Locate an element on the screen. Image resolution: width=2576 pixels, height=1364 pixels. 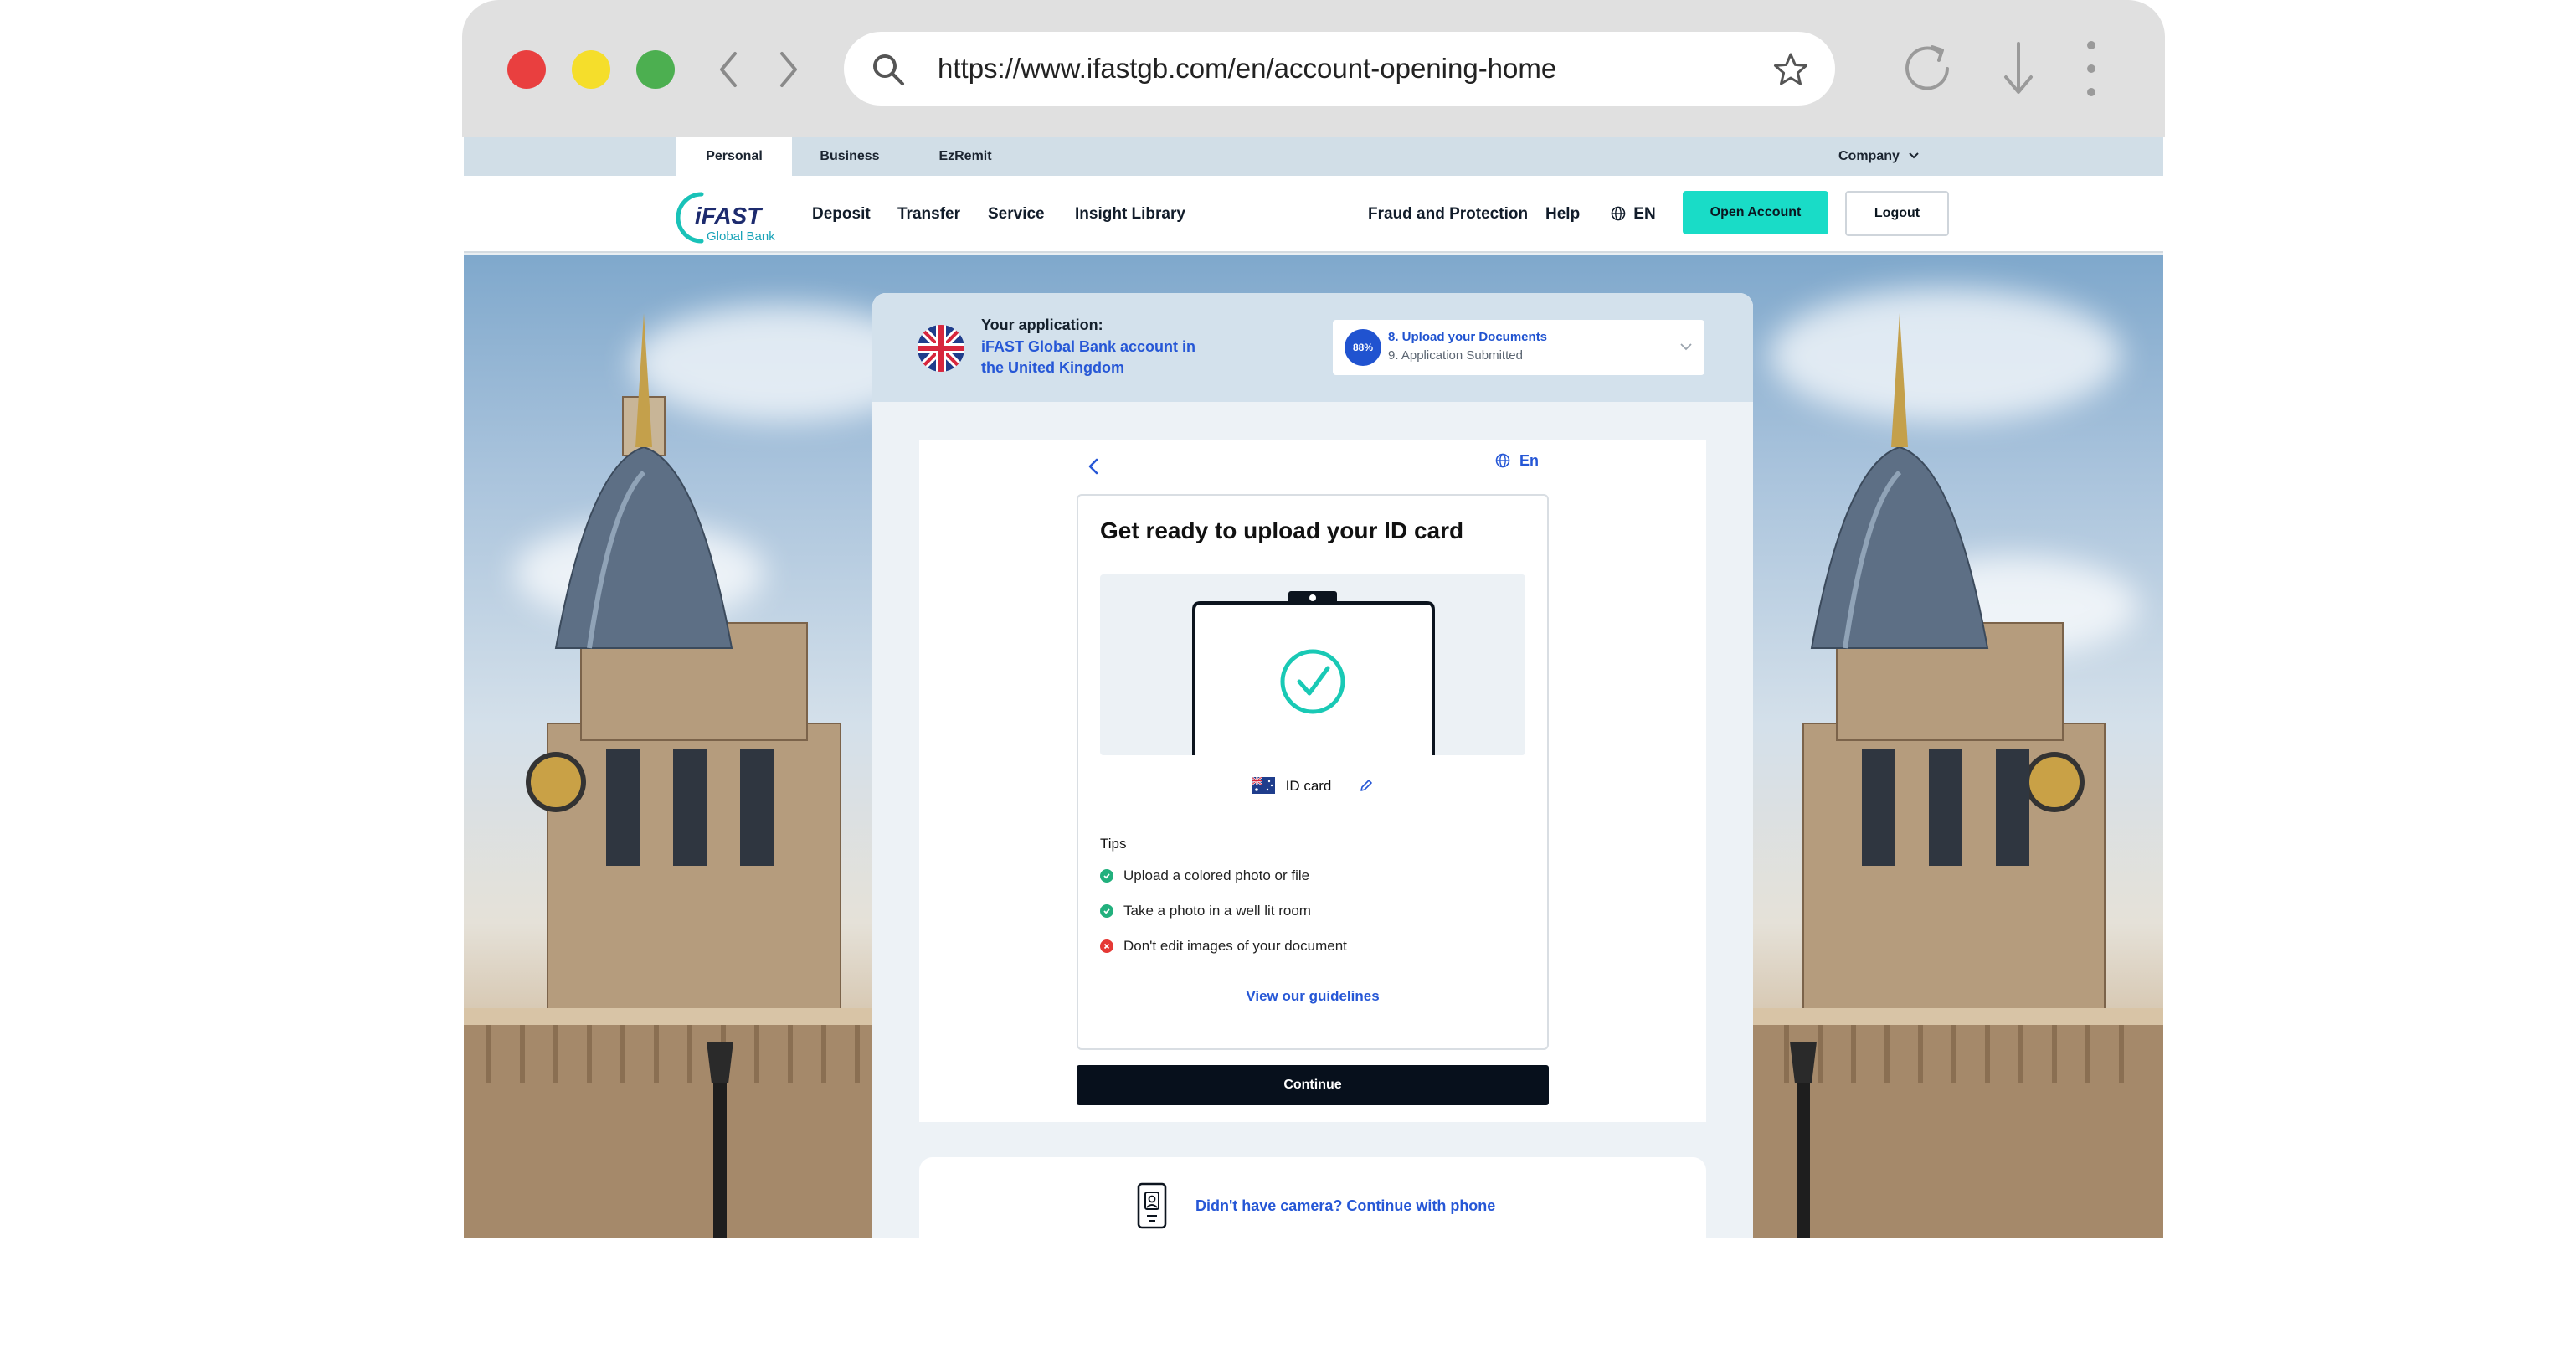
language-label: EN is located at coordinates (1645, 214).